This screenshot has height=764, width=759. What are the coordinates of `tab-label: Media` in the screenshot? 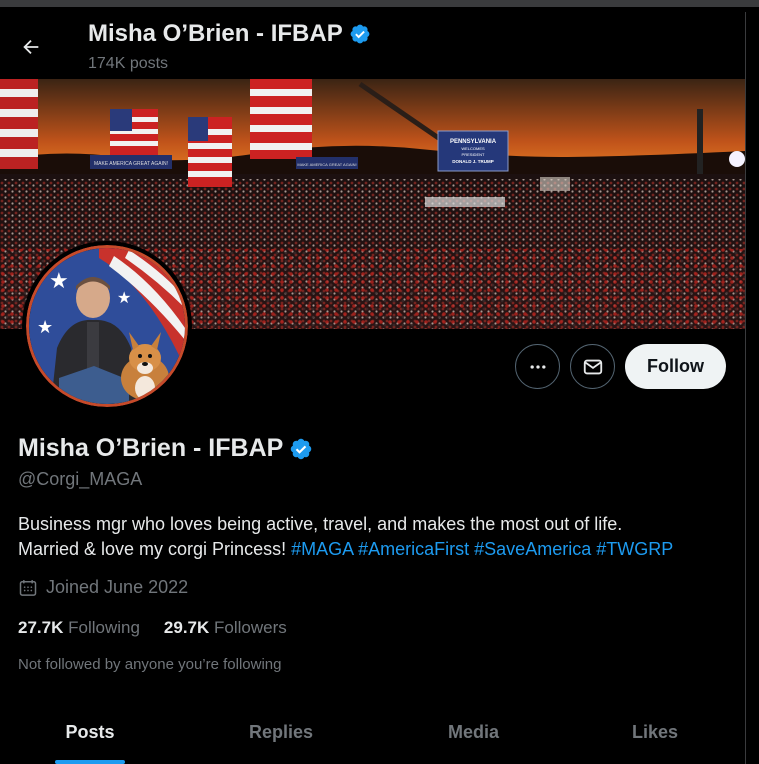 It's located at (473, 731).